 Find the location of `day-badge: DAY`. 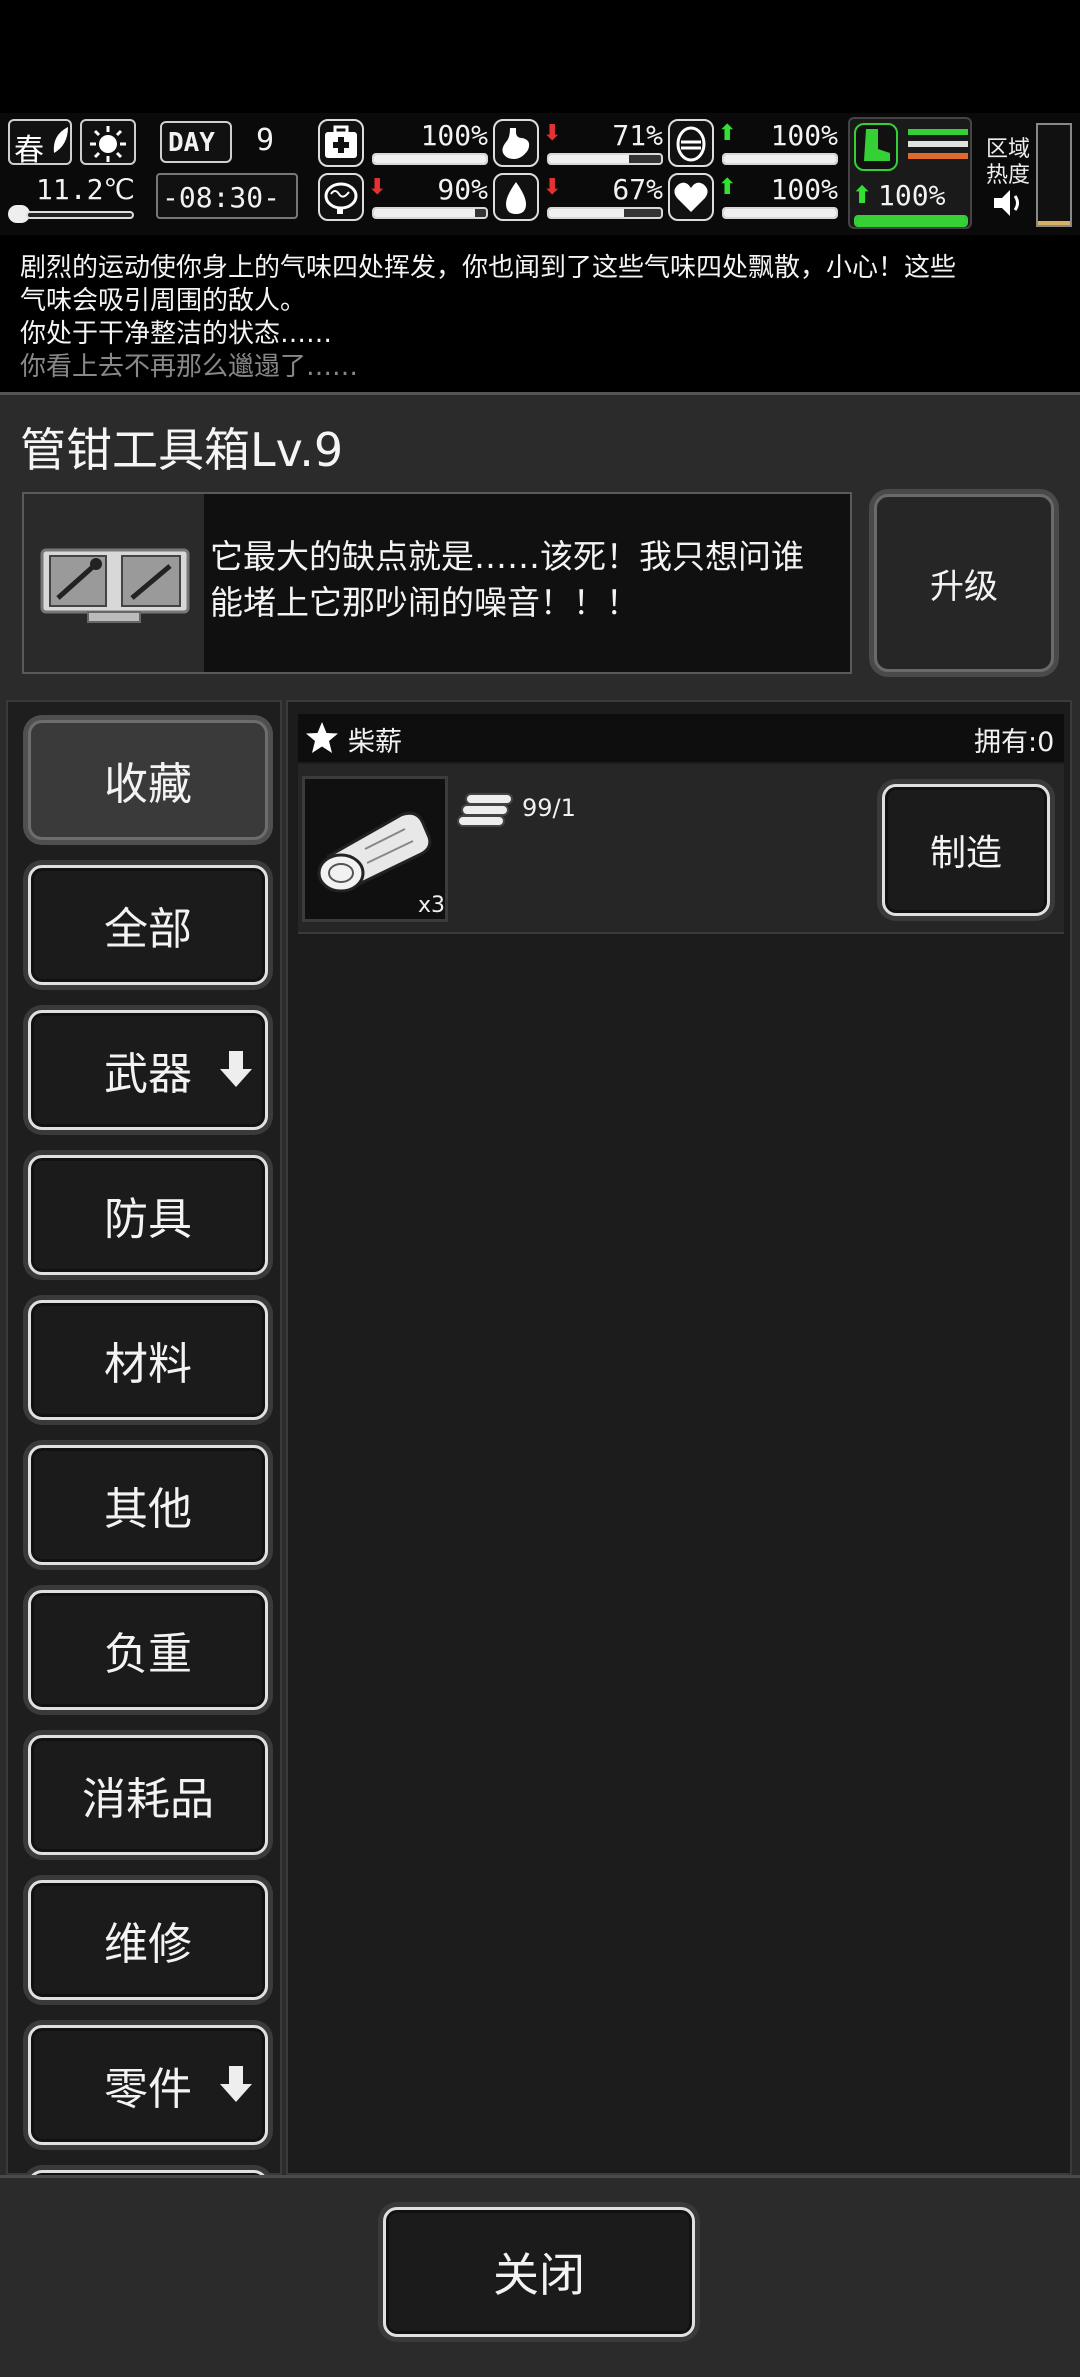

day-badge: DAY is located at coordinates (196, 142).